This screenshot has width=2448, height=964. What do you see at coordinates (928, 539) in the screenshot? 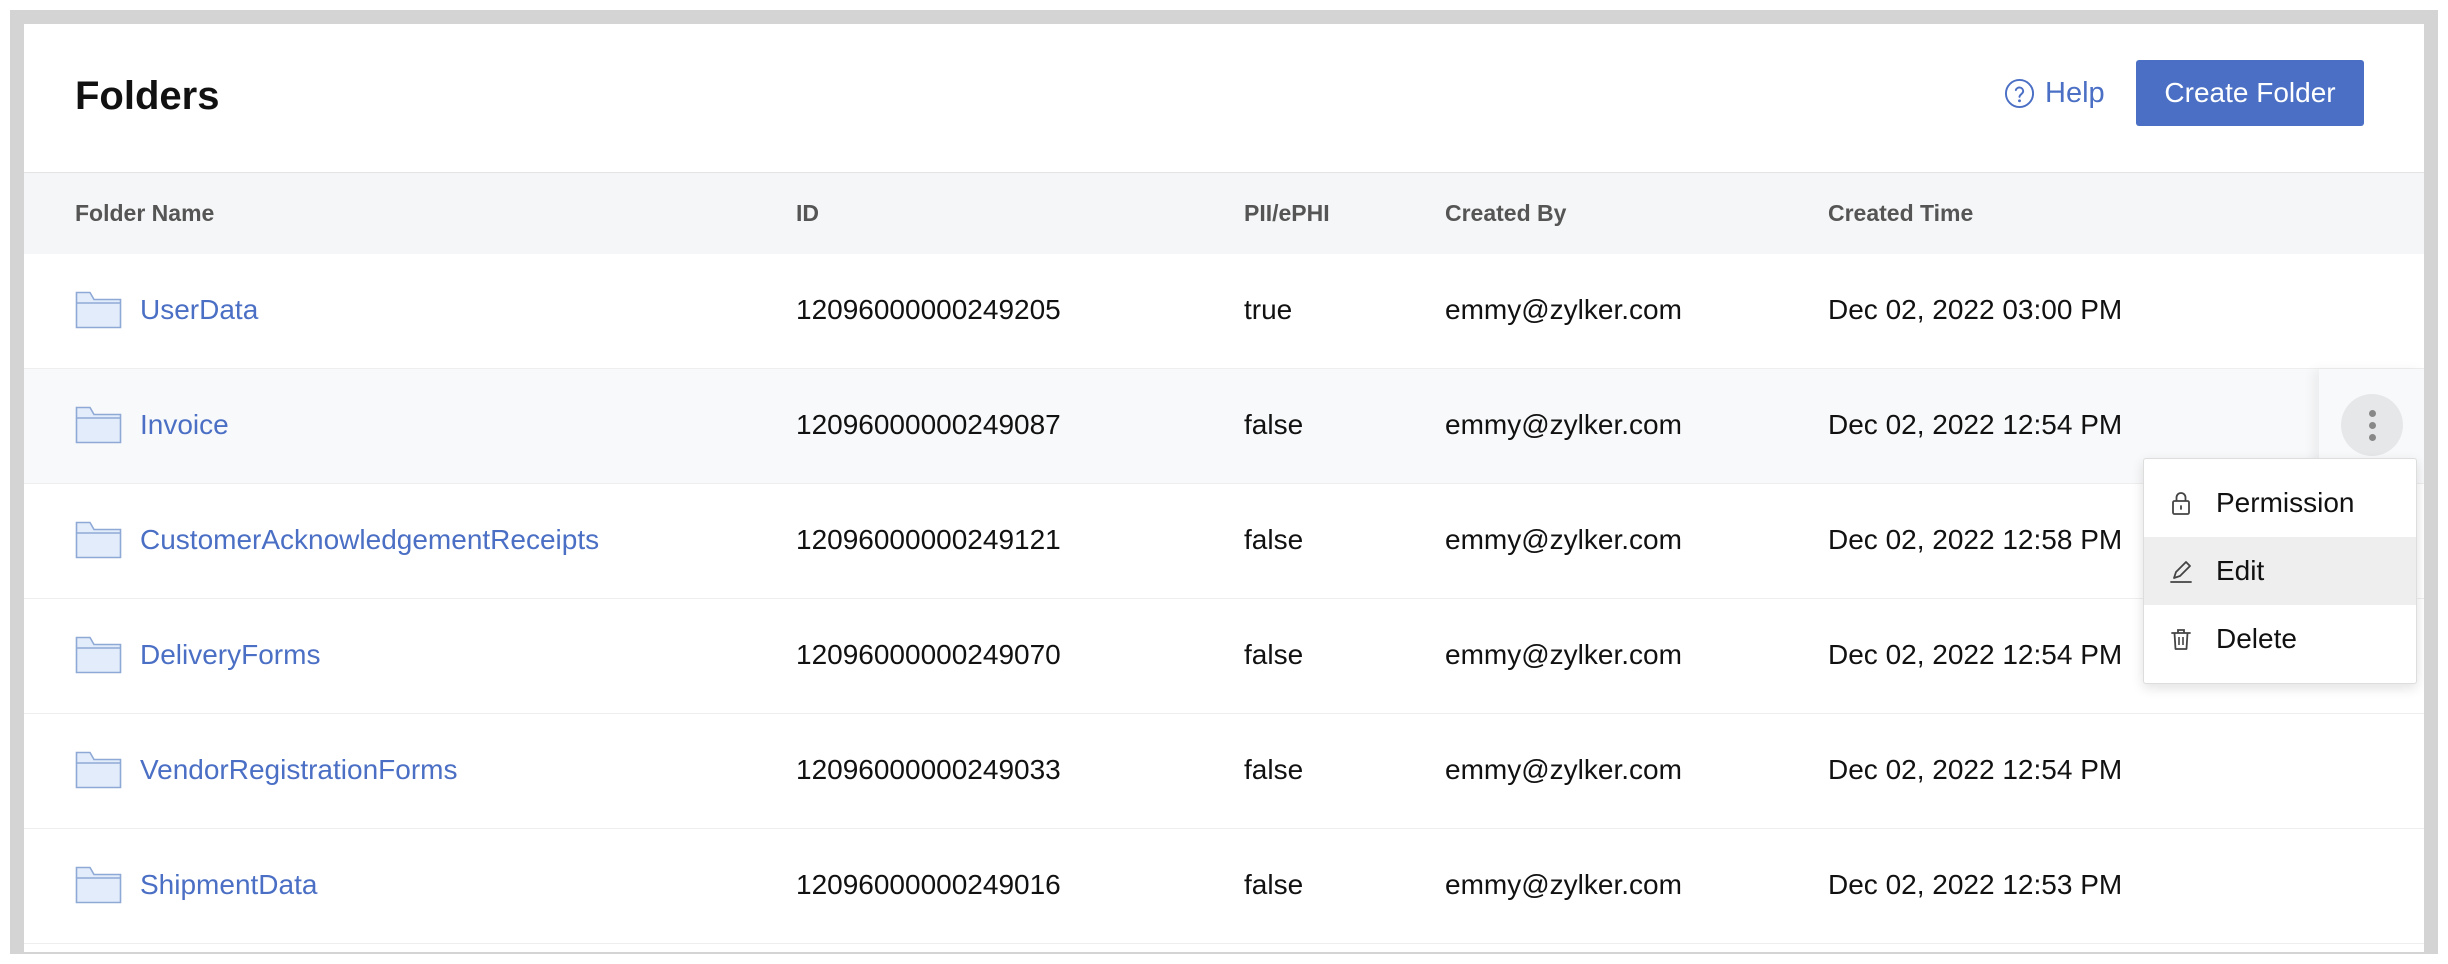
I see `folder-id: 12096000000249121` at bounding box center [928, 539].